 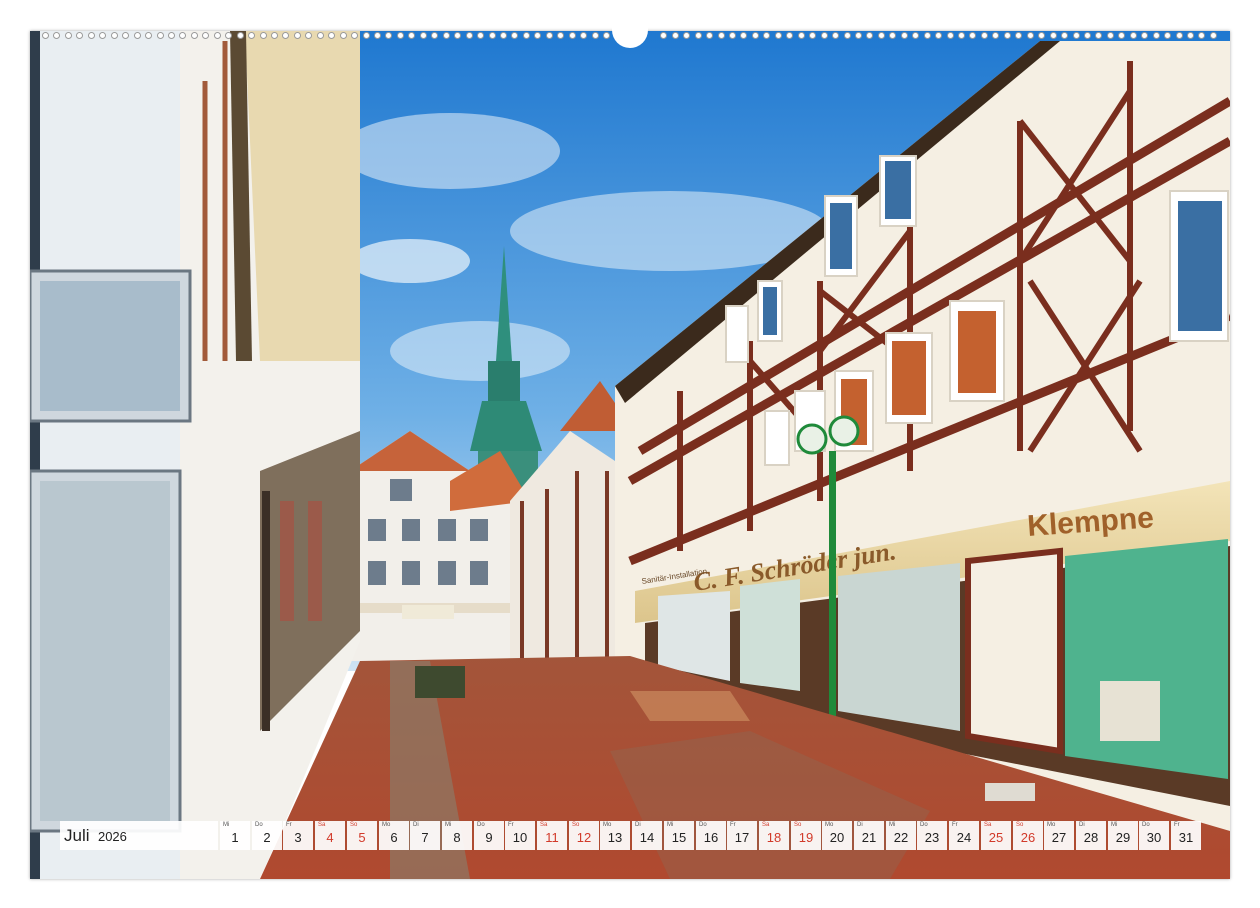 I want to click on calendar-day: Mi 22, so click(x=901, y=835).